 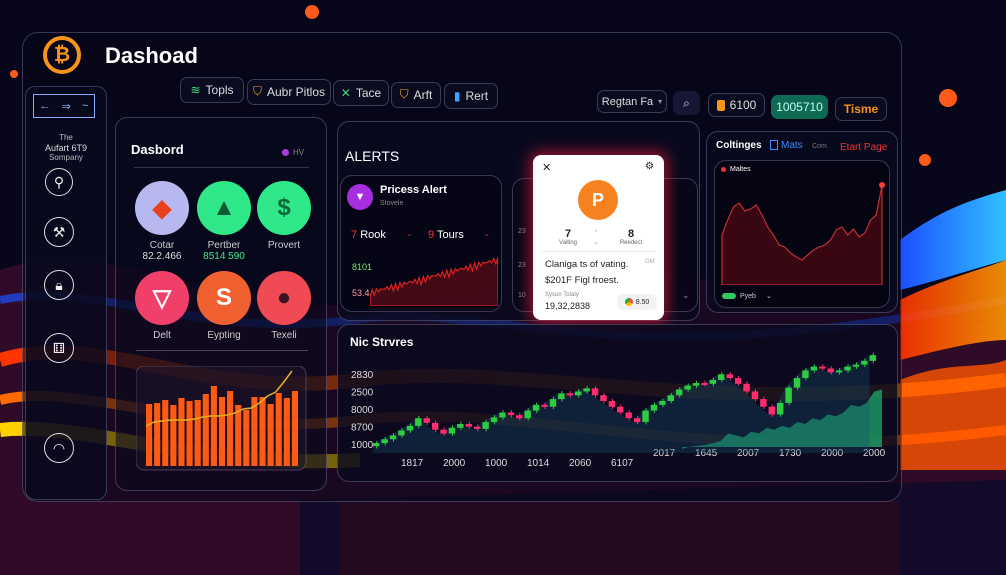 I want to click on chevron-down-icon: ▾, so click(x=660, y=101).